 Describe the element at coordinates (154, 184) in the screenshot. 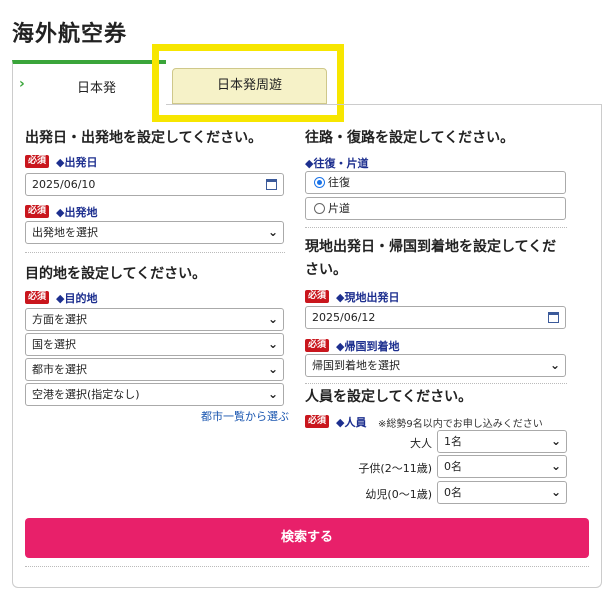

I see `departure-date-input: 2025/06/10` at that location.